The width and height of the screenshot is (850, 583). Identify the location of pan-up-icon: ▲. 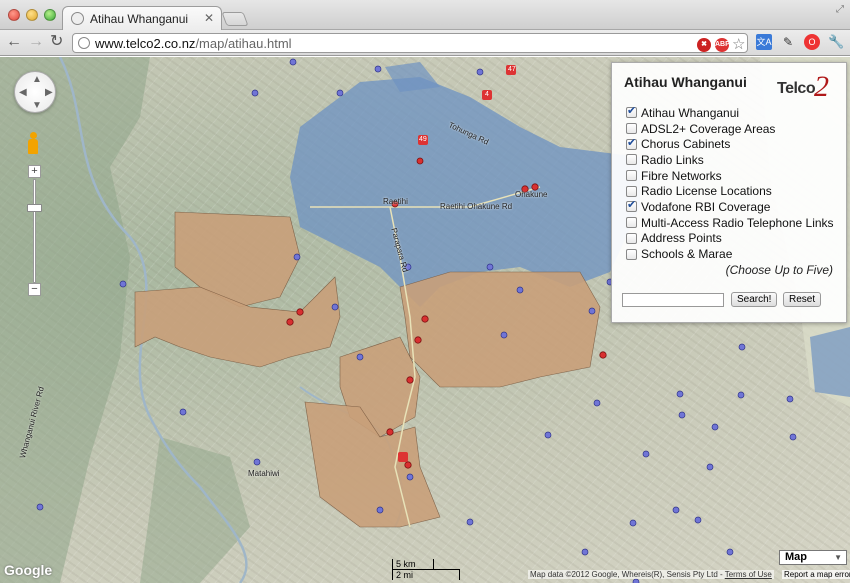
(37, 79).